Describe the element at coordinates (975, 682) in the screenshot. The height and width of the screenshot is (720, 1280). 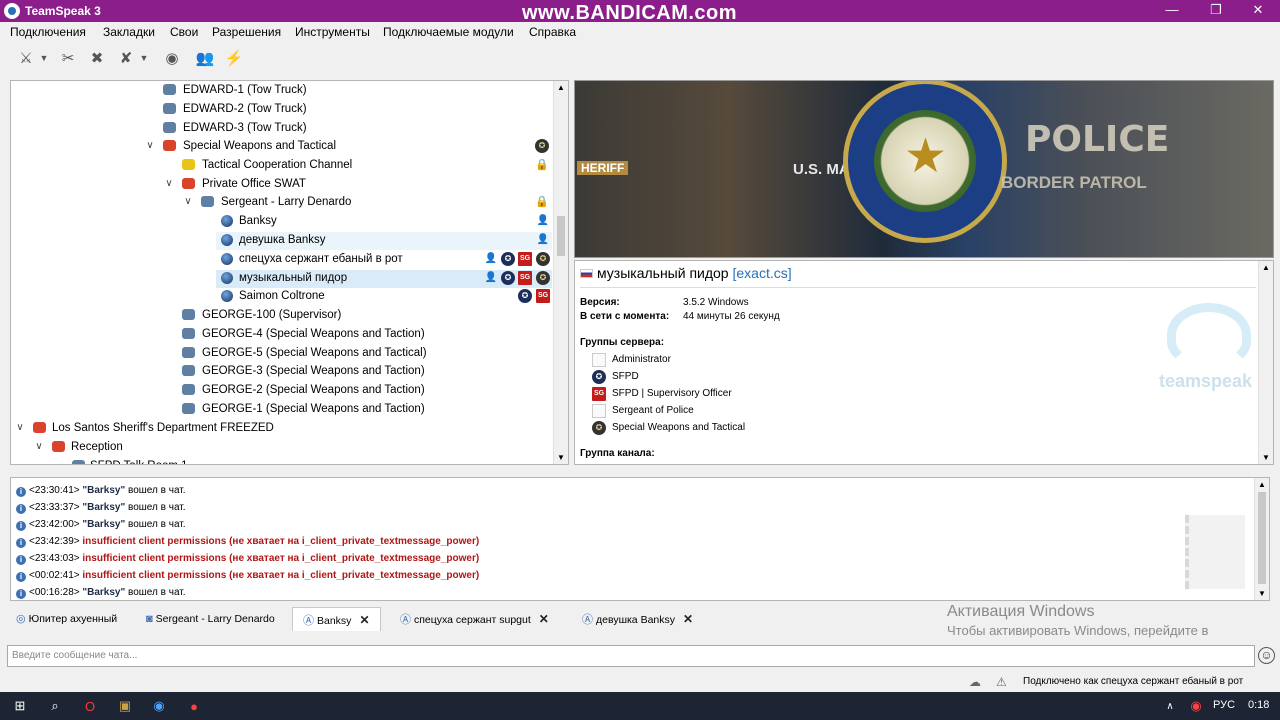
I see `cloud-icon: ☁` at that location.